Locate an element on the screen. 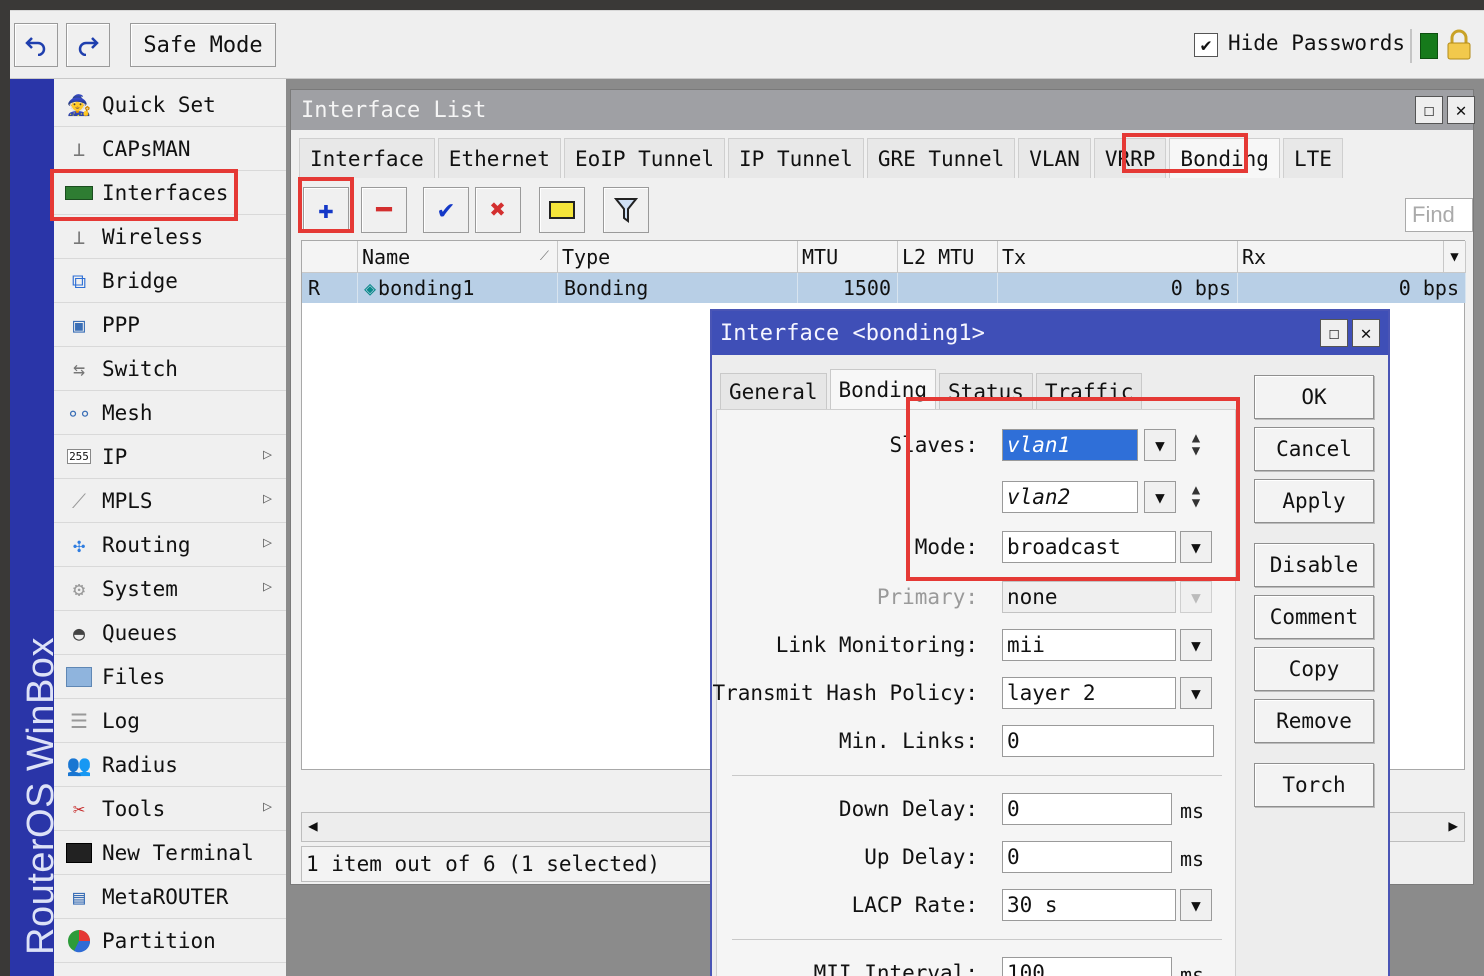  tab-vlan: VLAN is located at coordinates (1054, 158).